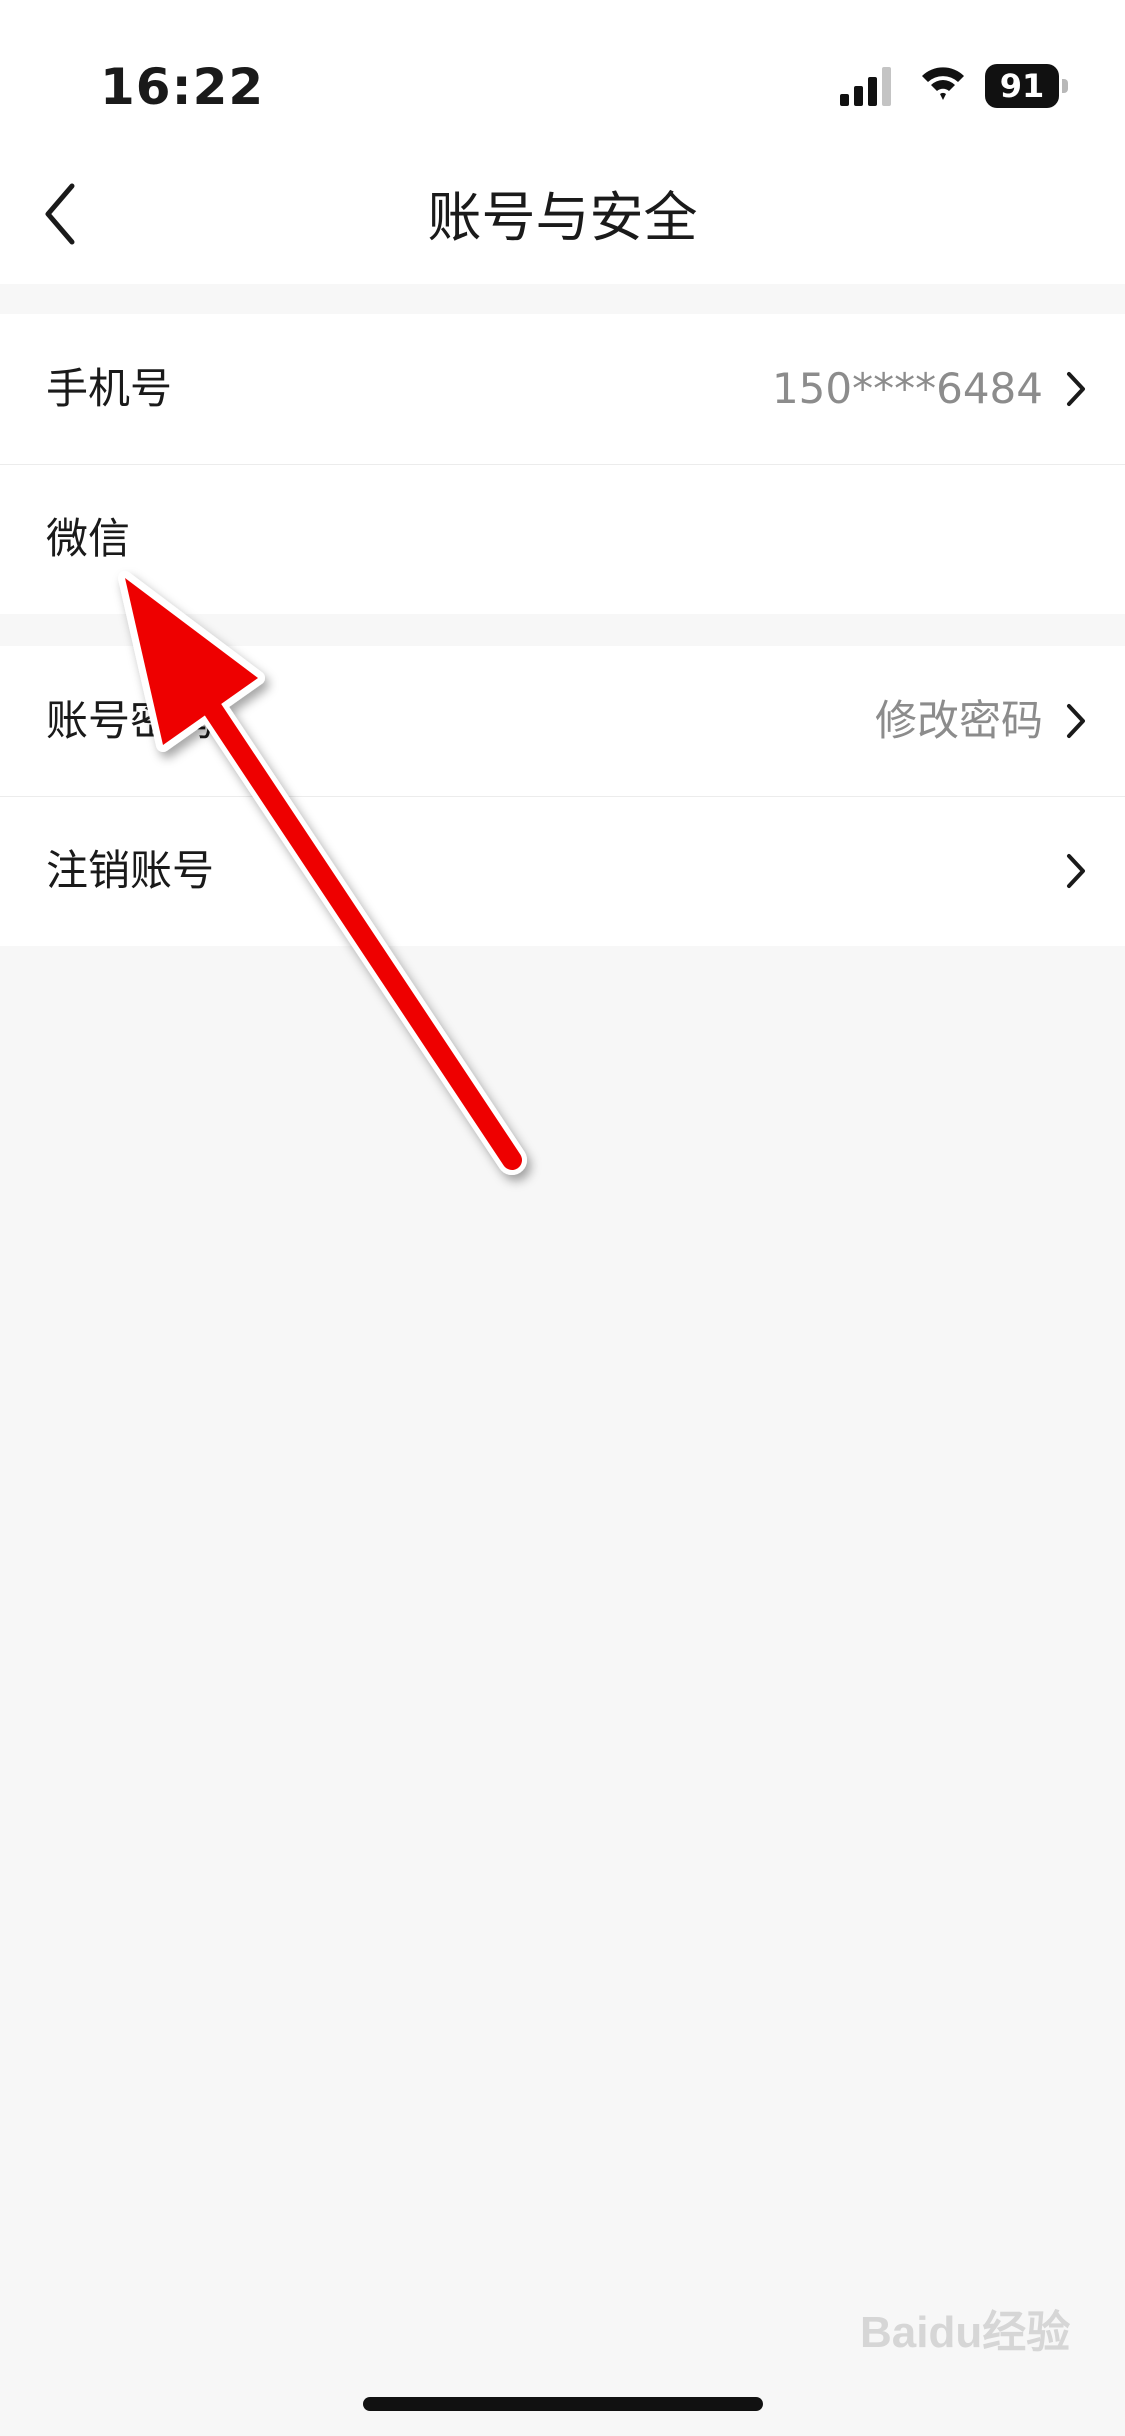 The image size is (1125, 2436). What do you see at coordinates (1065, 86) in the screenshot?
I see `battery-tip` at bounding box center [1065, 86].